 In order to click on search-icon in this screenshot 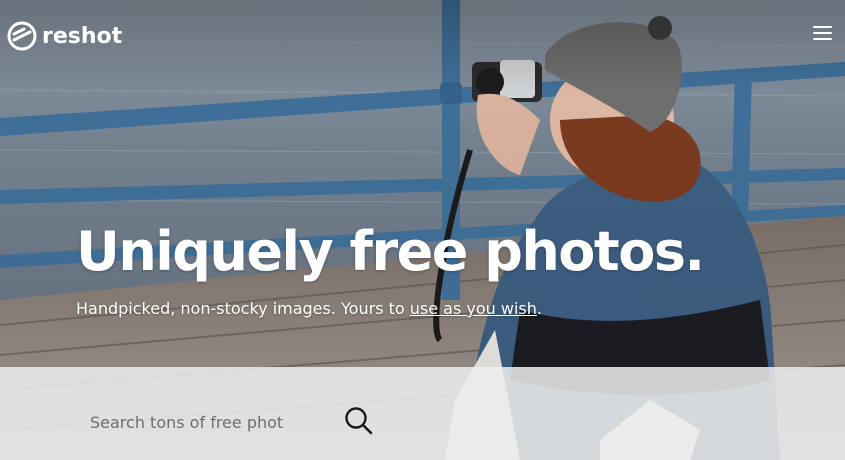, I will do `click(359, 421)`.